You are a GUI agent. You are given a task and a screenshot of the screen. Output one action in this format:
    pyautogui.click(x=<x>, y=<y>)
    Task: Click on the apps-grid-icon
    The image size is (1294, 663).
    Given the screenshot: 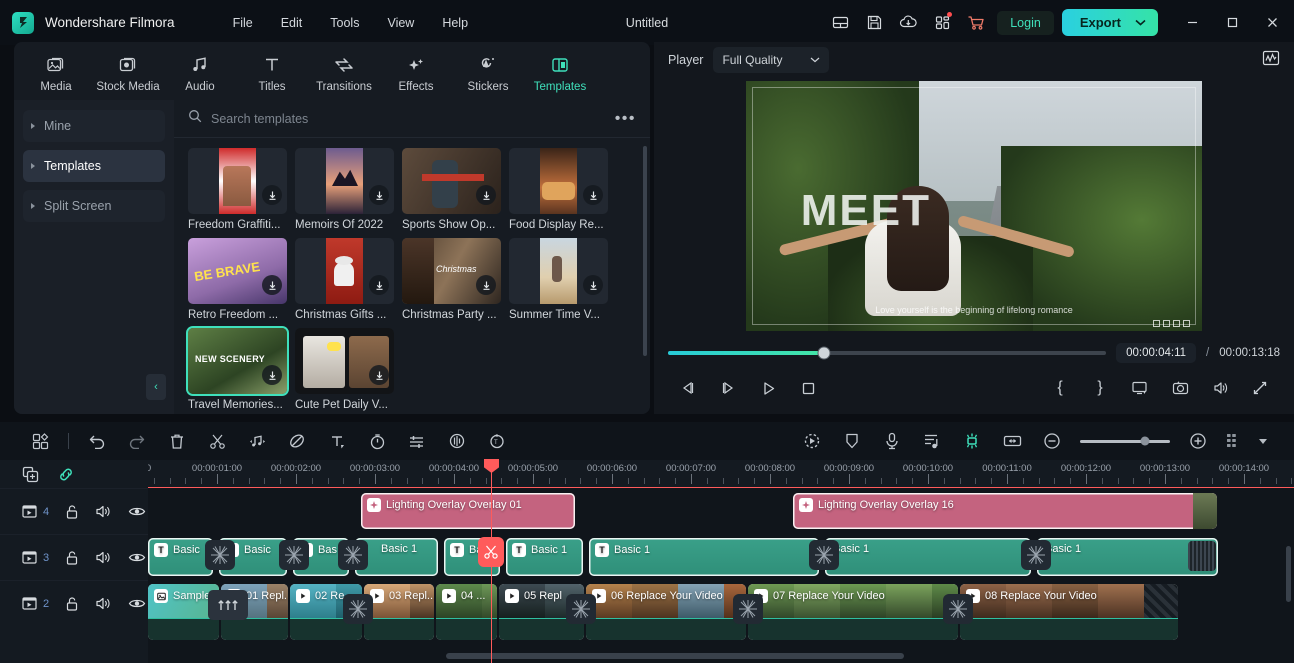 What is the action you would take?
    pyautogui.click(x=942, y=23)
    